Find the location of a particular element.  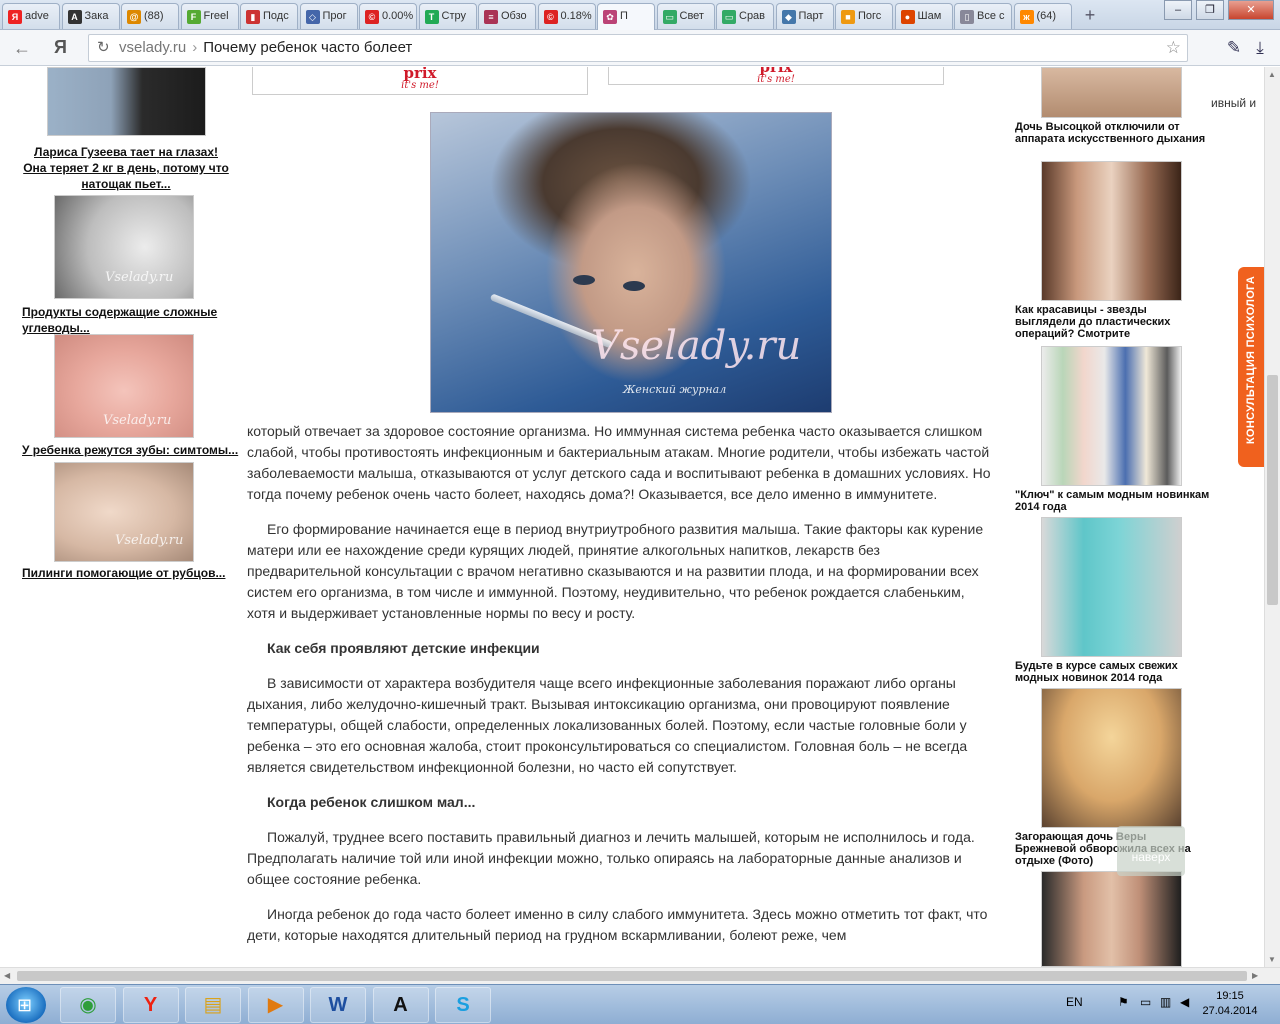

reload-icon: ↻ is located at coordinates (103, 48).